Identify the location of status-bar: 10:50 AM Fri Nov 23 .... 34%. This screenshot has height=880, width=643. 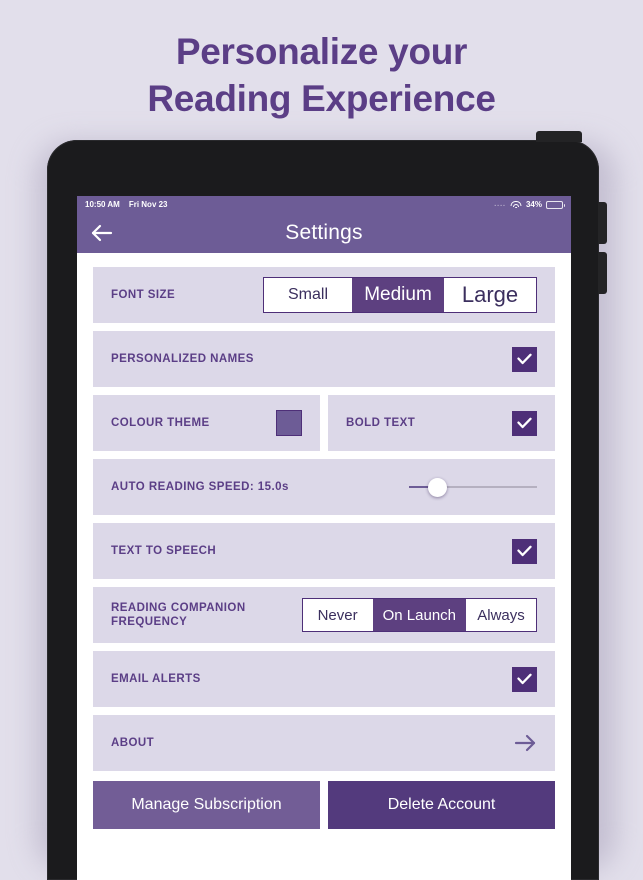
(324, 204).